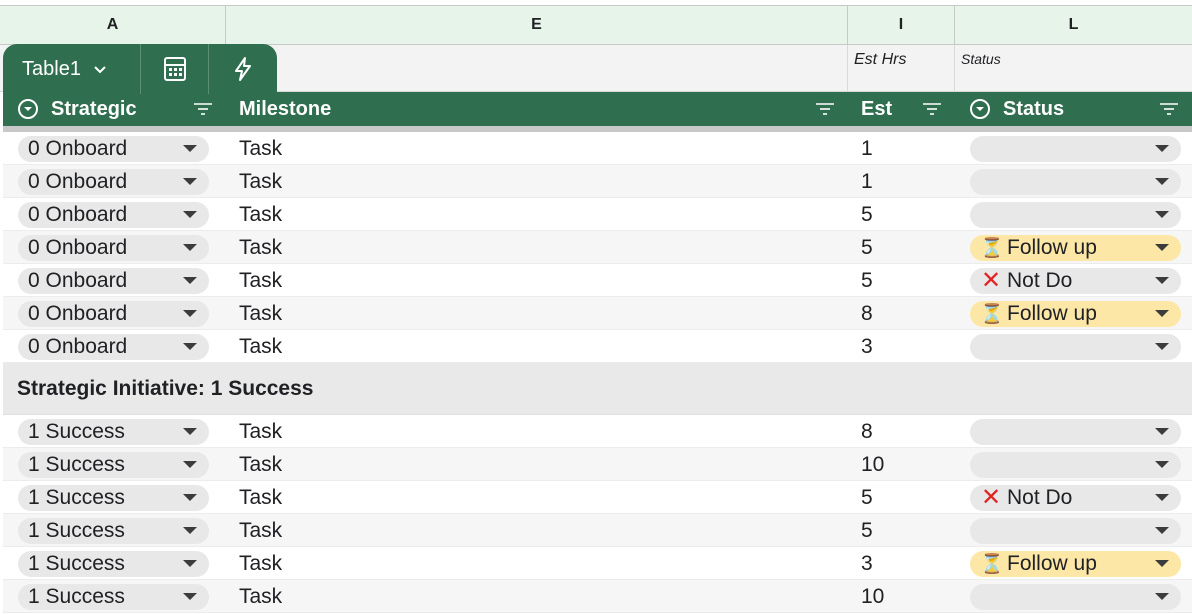  Describe the element at coordinates (1073, 109) in the screenshot. I see `column-status-header: Status` at that location.